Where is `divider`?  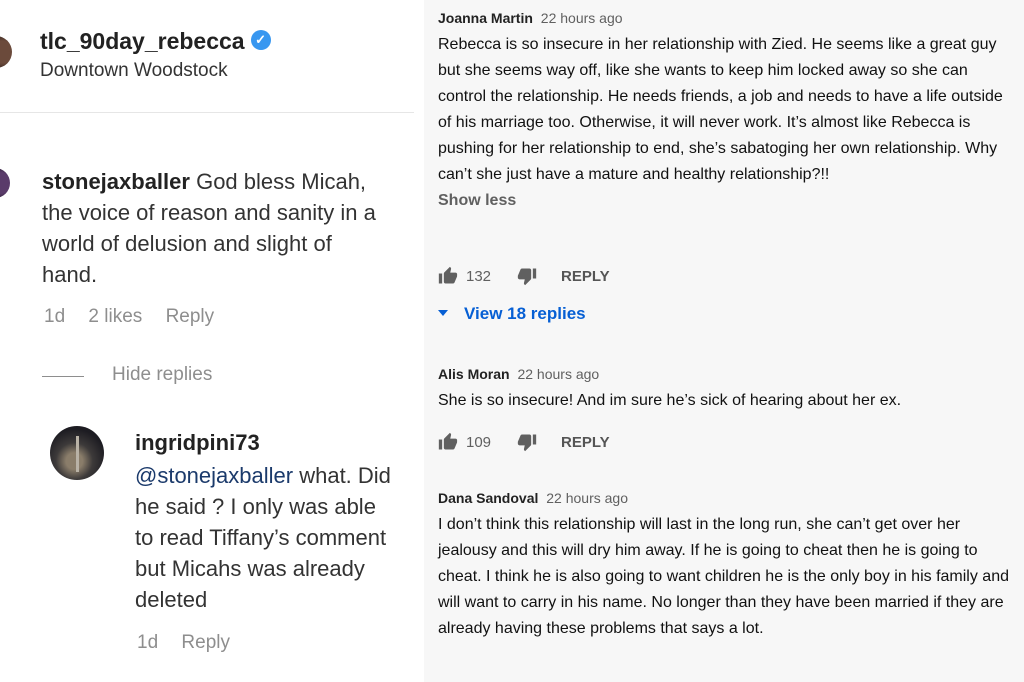 divider is located at coordinates (63, 376).